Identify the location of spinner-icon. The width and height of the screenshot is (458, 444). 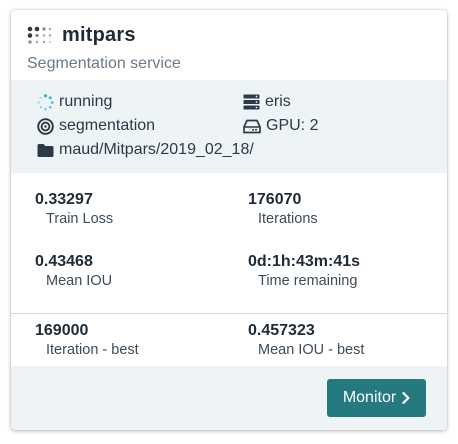
(45, 101).